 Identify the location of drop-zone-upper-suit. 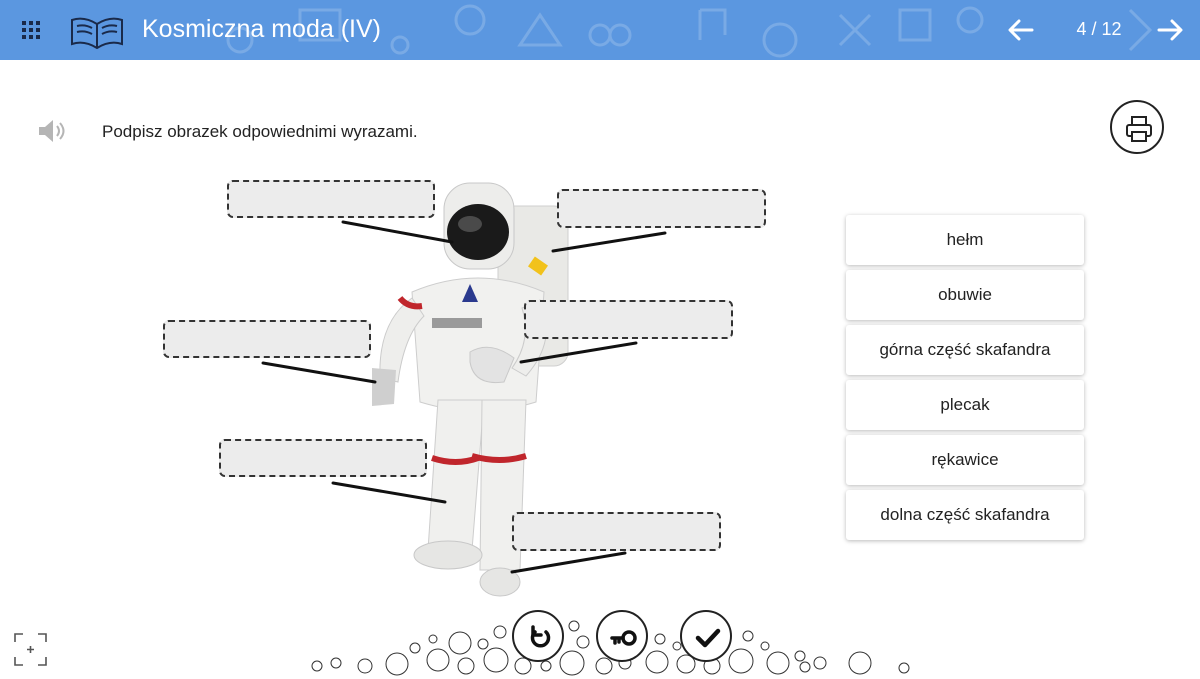
(628, 319).